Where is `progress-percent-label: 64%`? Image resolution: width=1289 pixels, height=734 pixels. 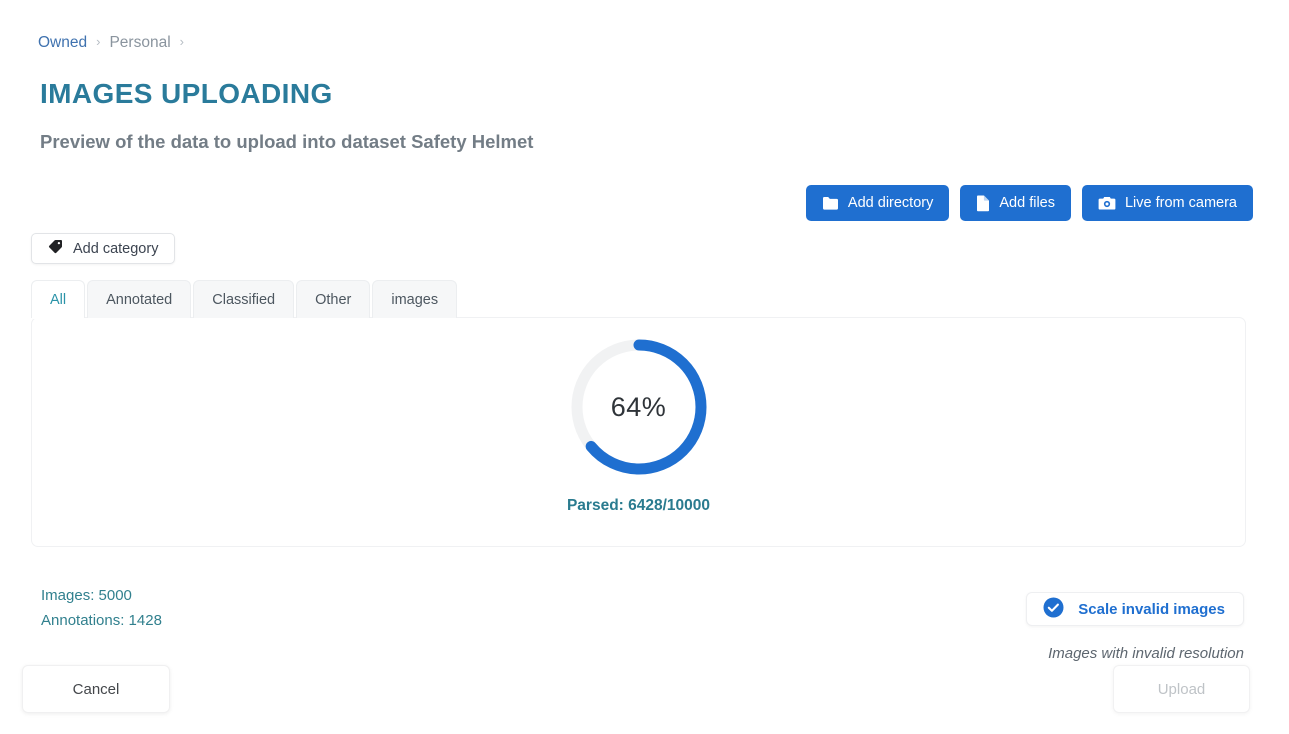 progress-percent-label: 64% is located at coordinates (638, 406).